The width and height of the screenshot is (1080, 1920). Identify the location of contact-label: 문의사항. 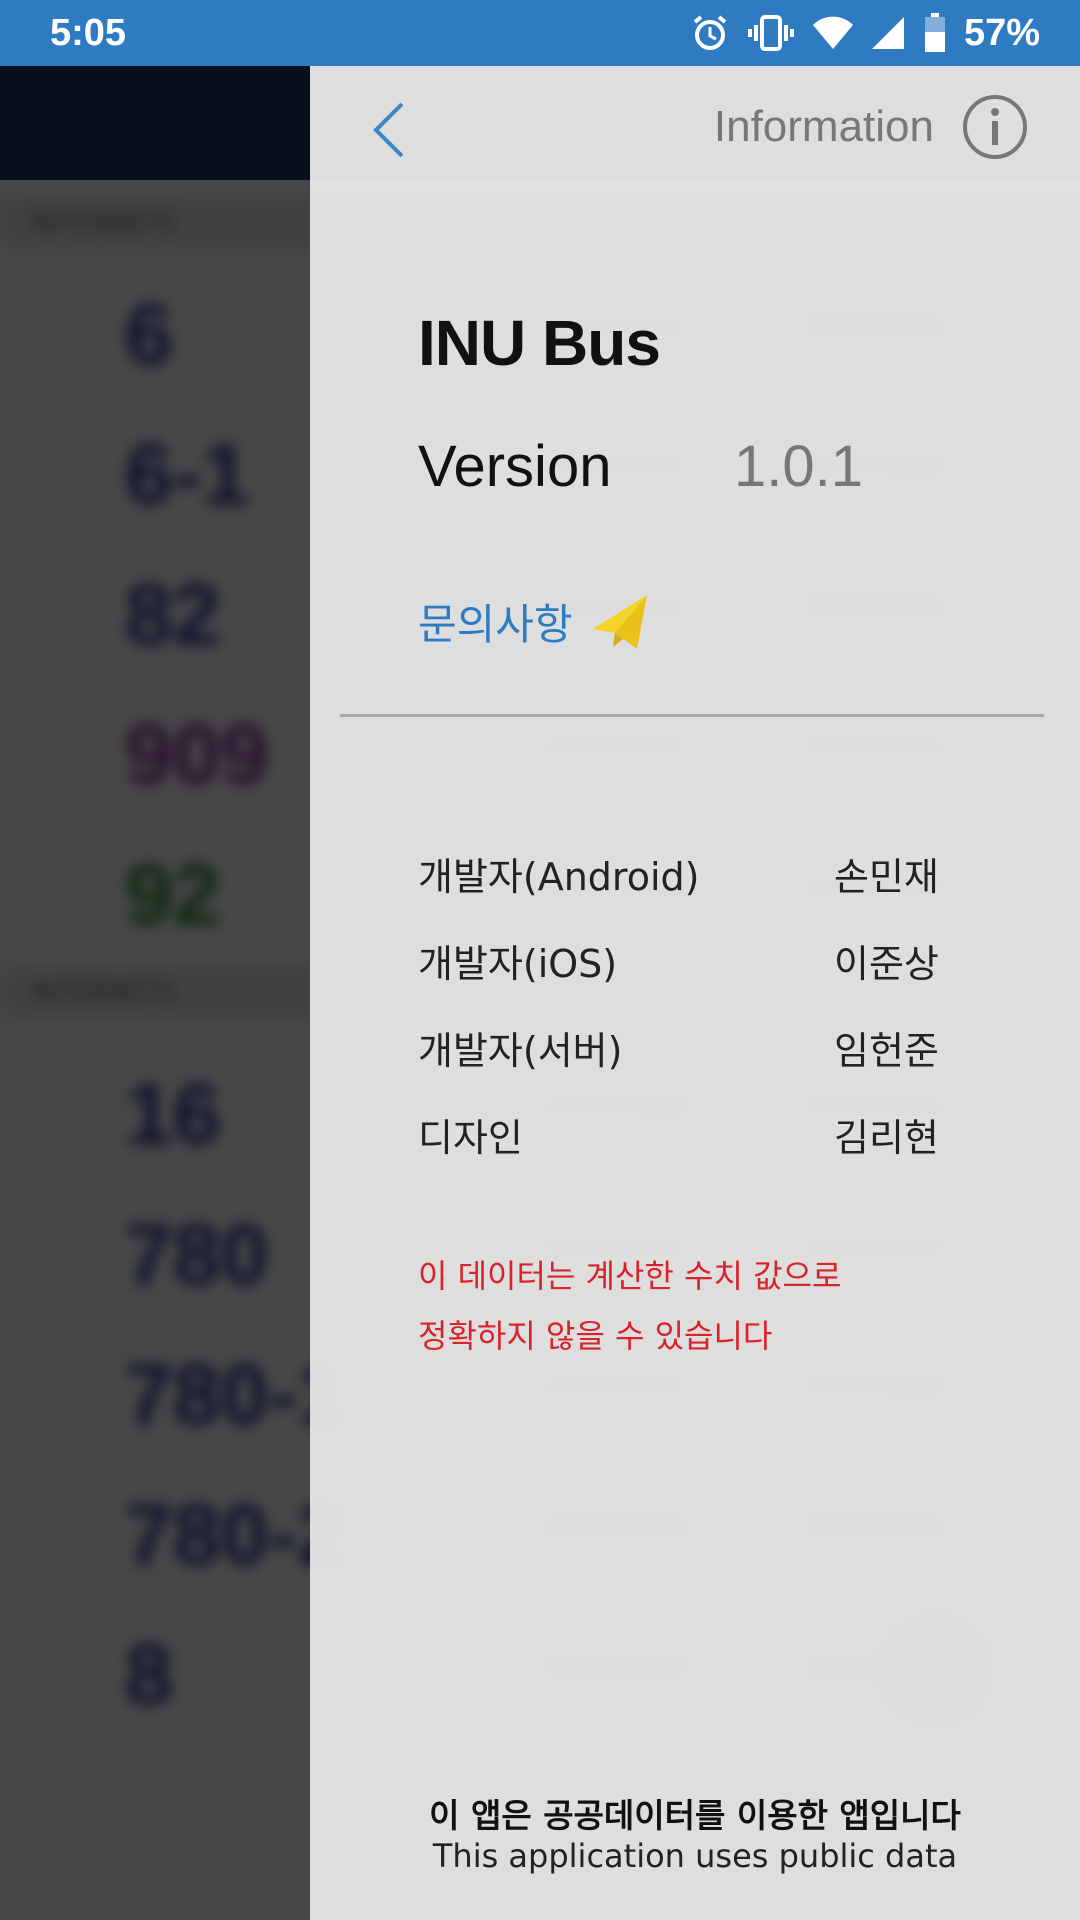
(495, 624).